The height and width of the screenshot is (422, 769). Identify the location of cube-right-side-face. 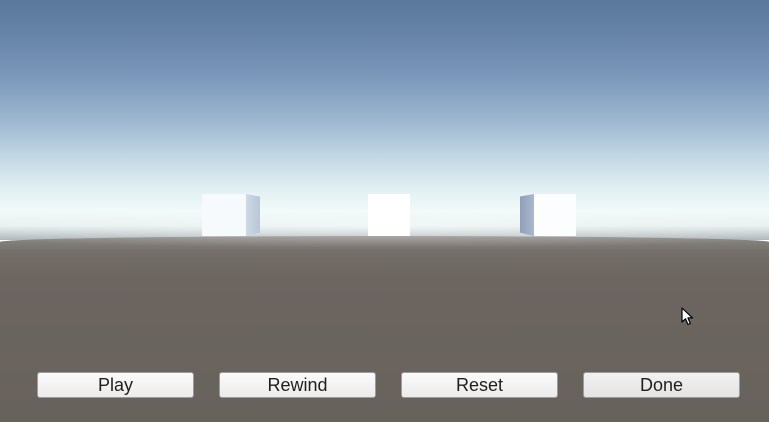
(527, 215).